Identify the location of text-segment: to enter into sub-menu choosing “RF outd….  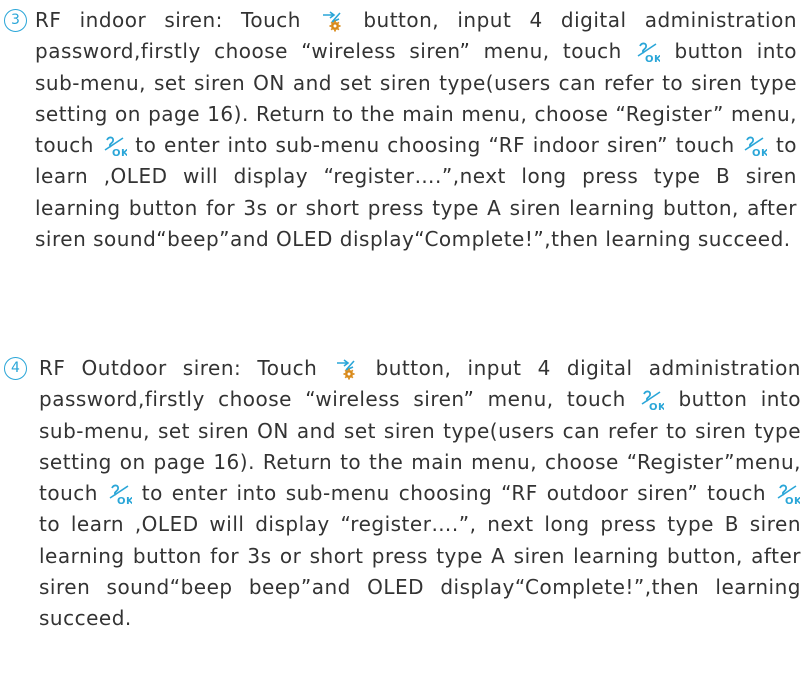
(454, 493).